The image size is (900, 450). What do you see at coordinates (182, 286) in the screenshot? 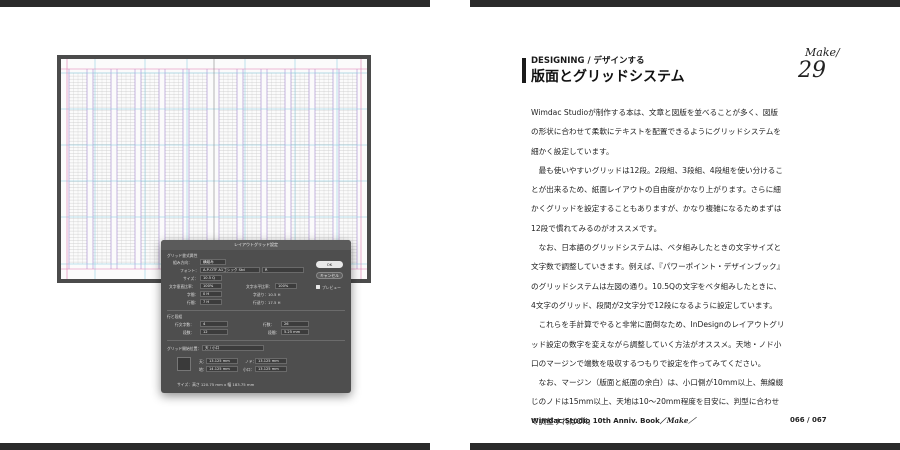
I see `vscale-label: 文字垂直比率：` at bounding box center [182, 286].